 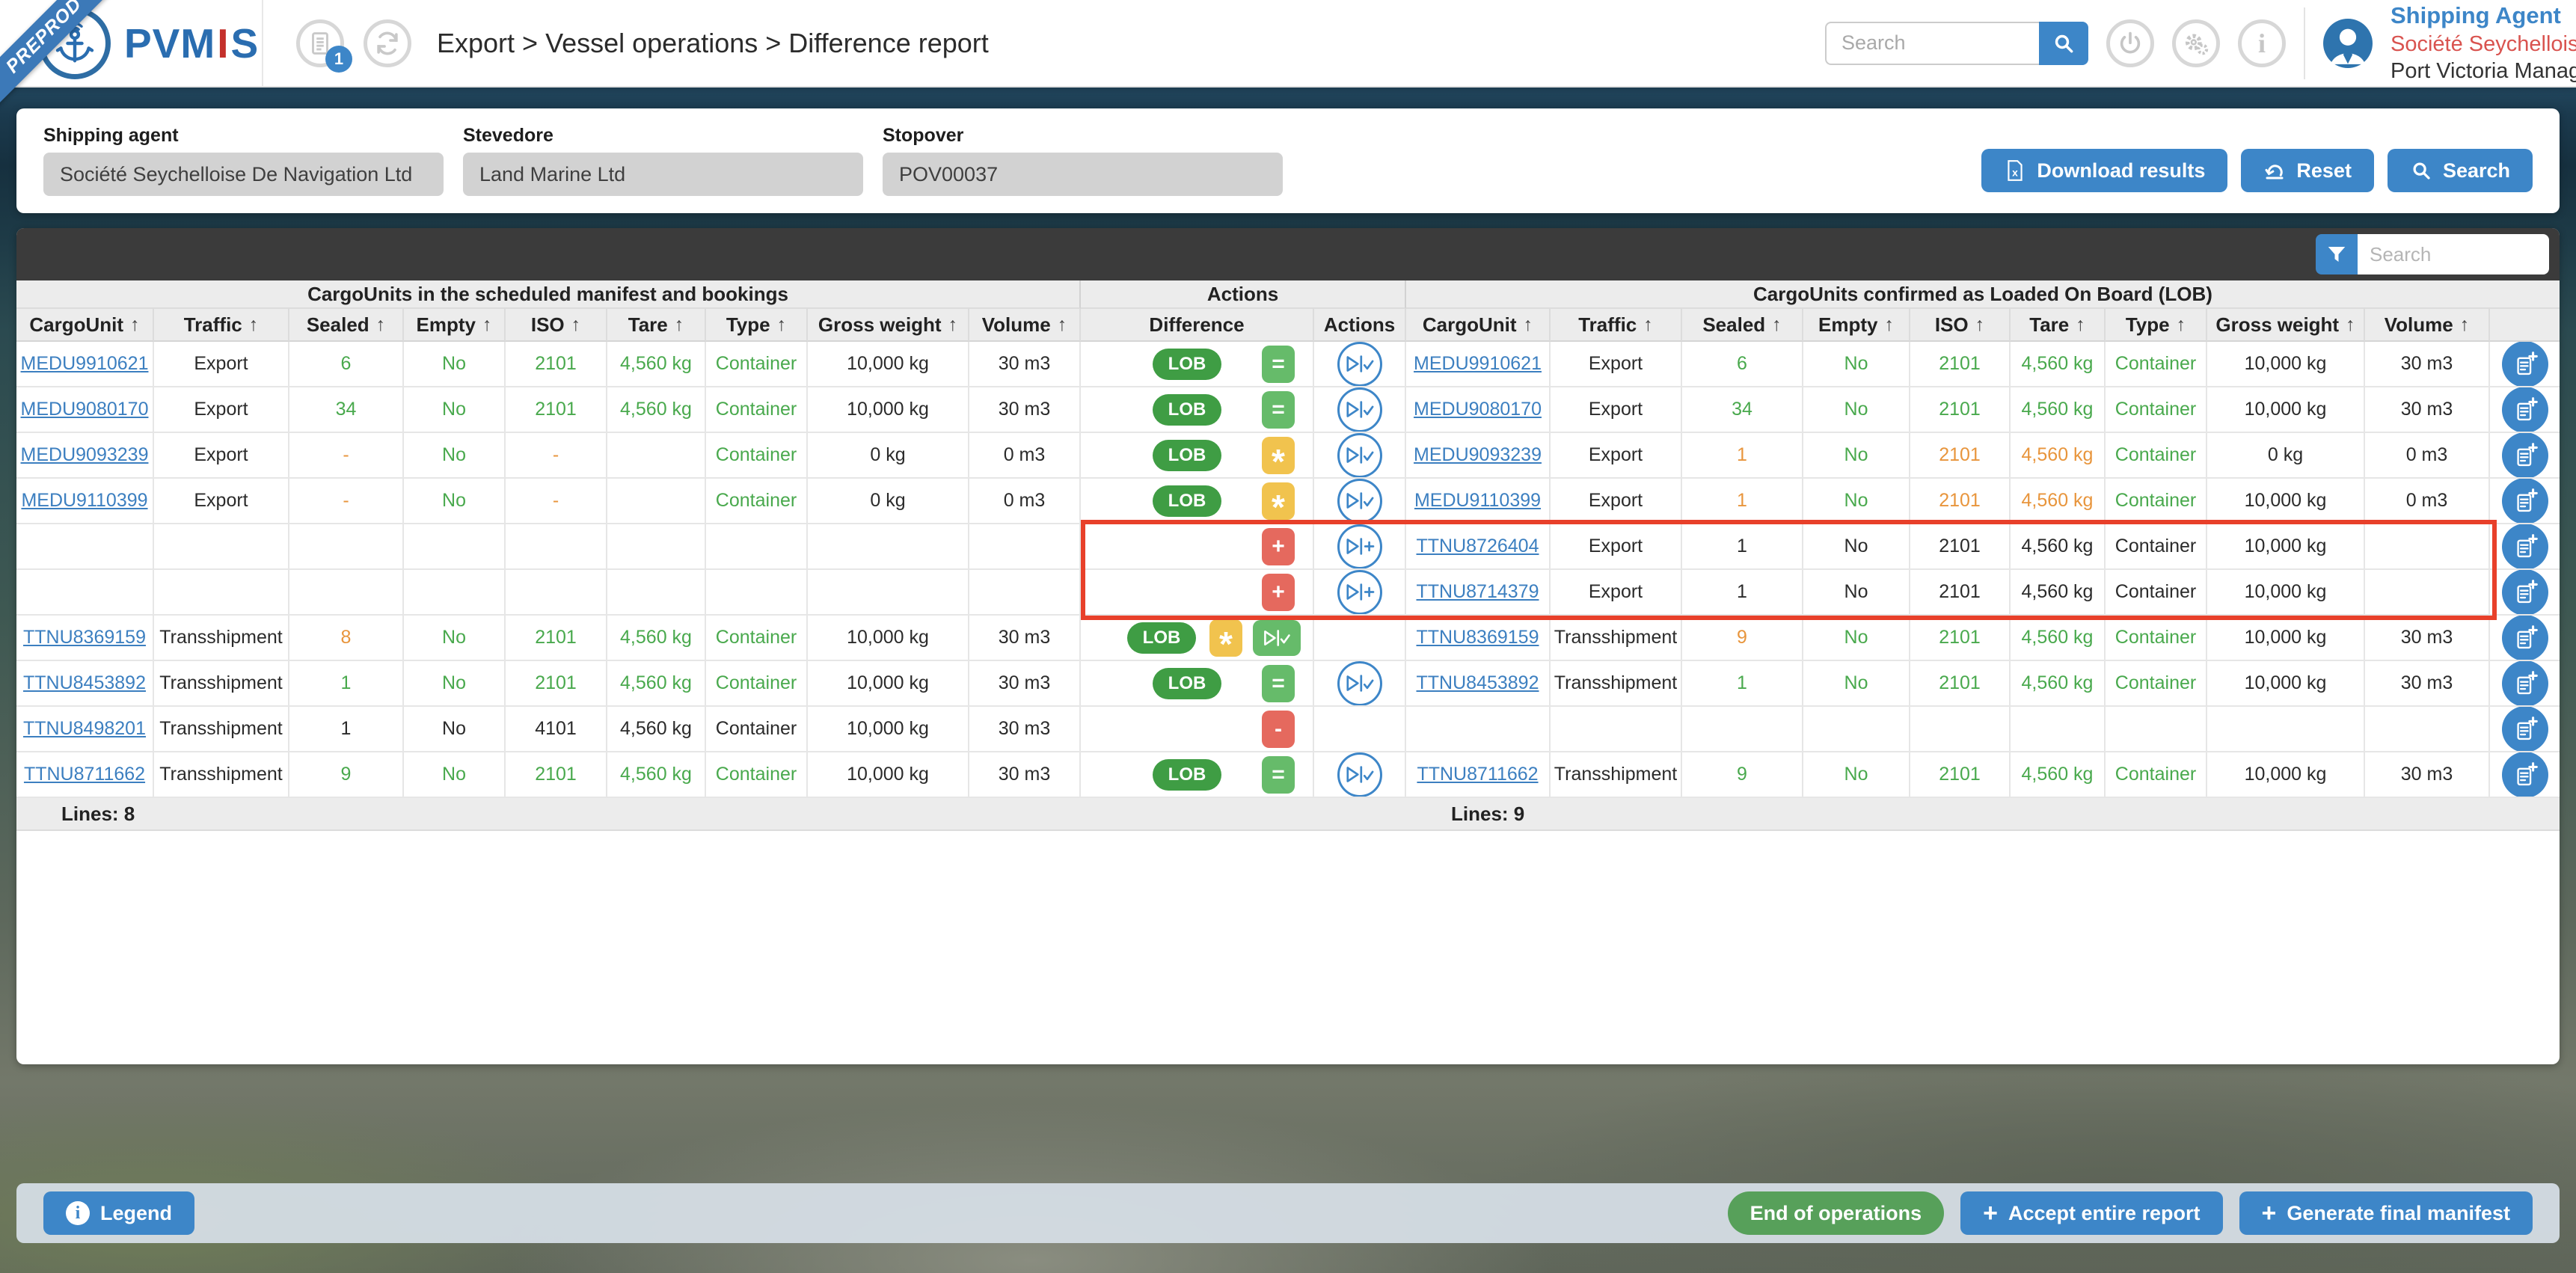 I want to click on settings-button, so click(x=2196, y=43).